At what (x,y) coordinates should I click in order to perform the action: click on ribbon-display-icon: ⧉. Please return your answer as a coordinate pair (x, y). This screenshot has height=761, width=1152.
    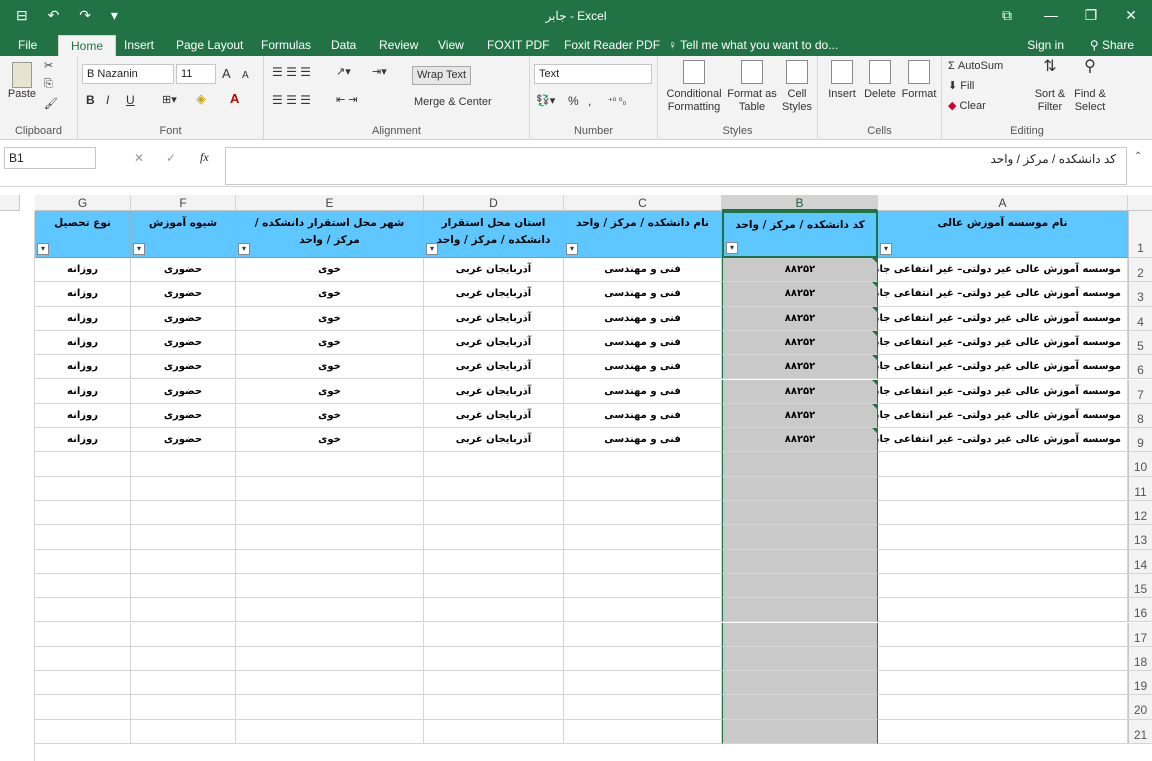
    Looking at the image, I should click on (1007, 15).